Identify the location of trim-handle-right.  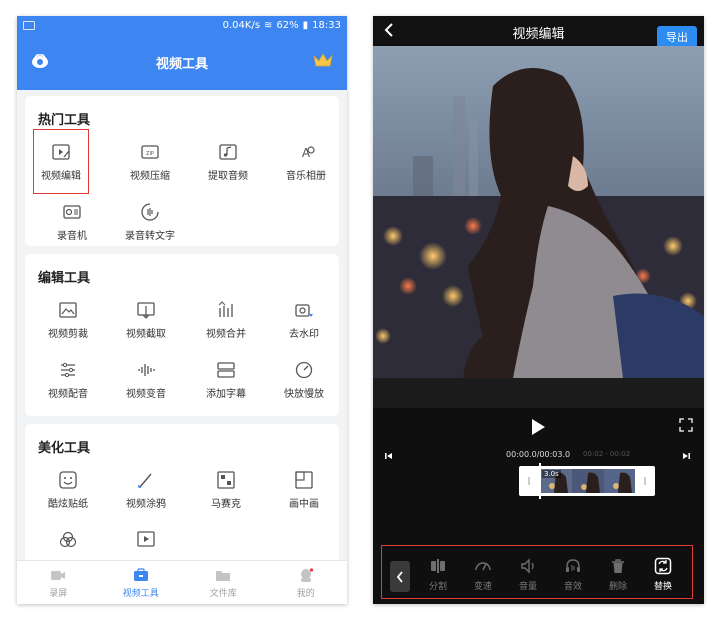
(645, 481).